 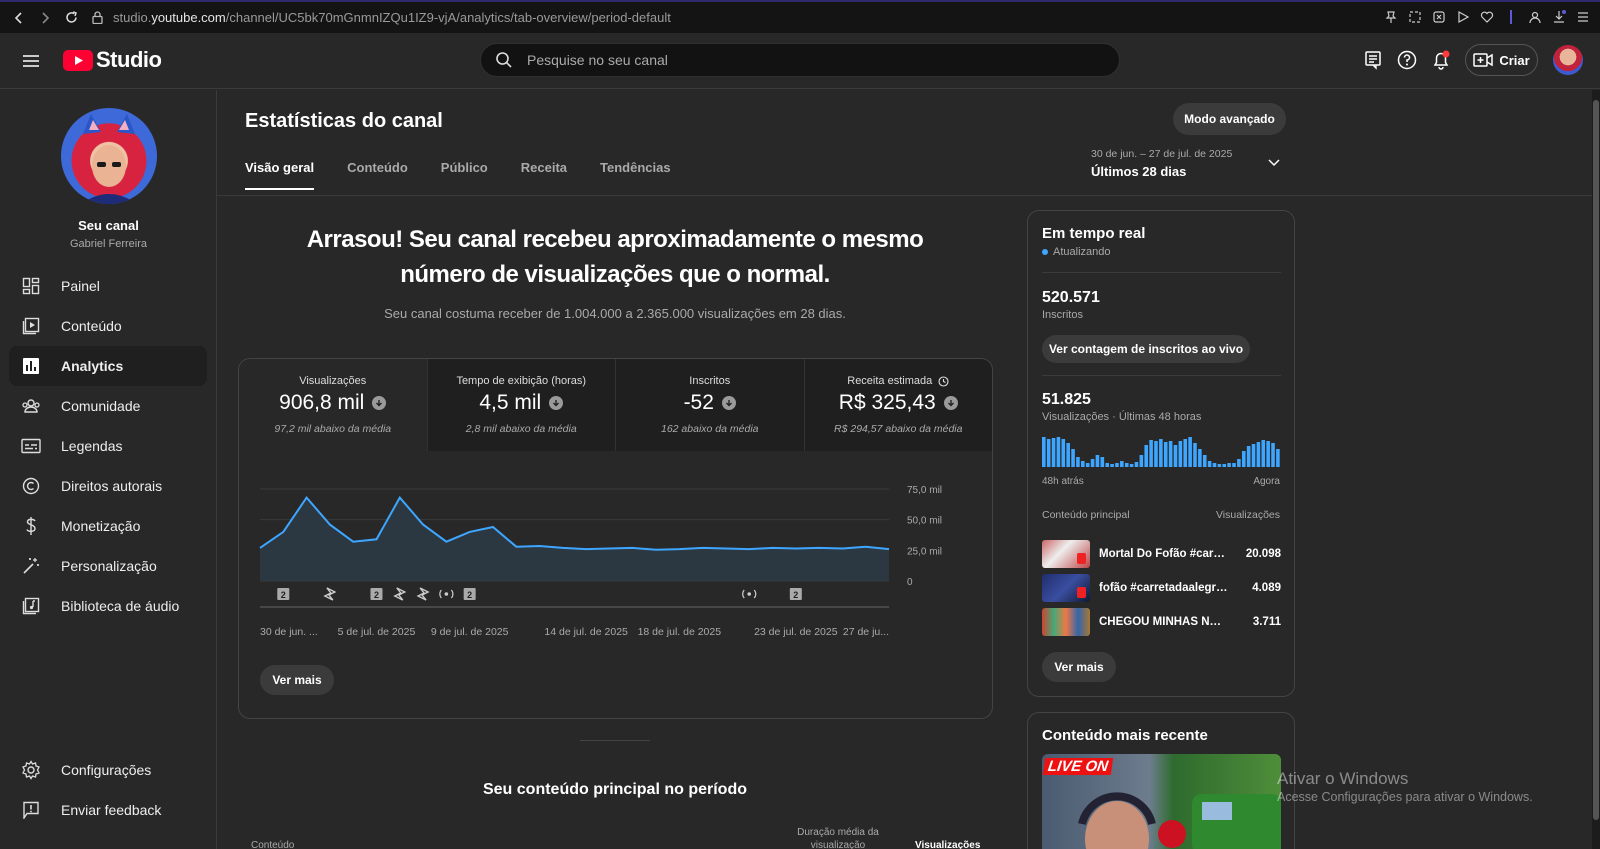 I want to click on sidebar-item-biblioteca-de-audio: Biblioteca de áudio, so click(x=108, y=606).